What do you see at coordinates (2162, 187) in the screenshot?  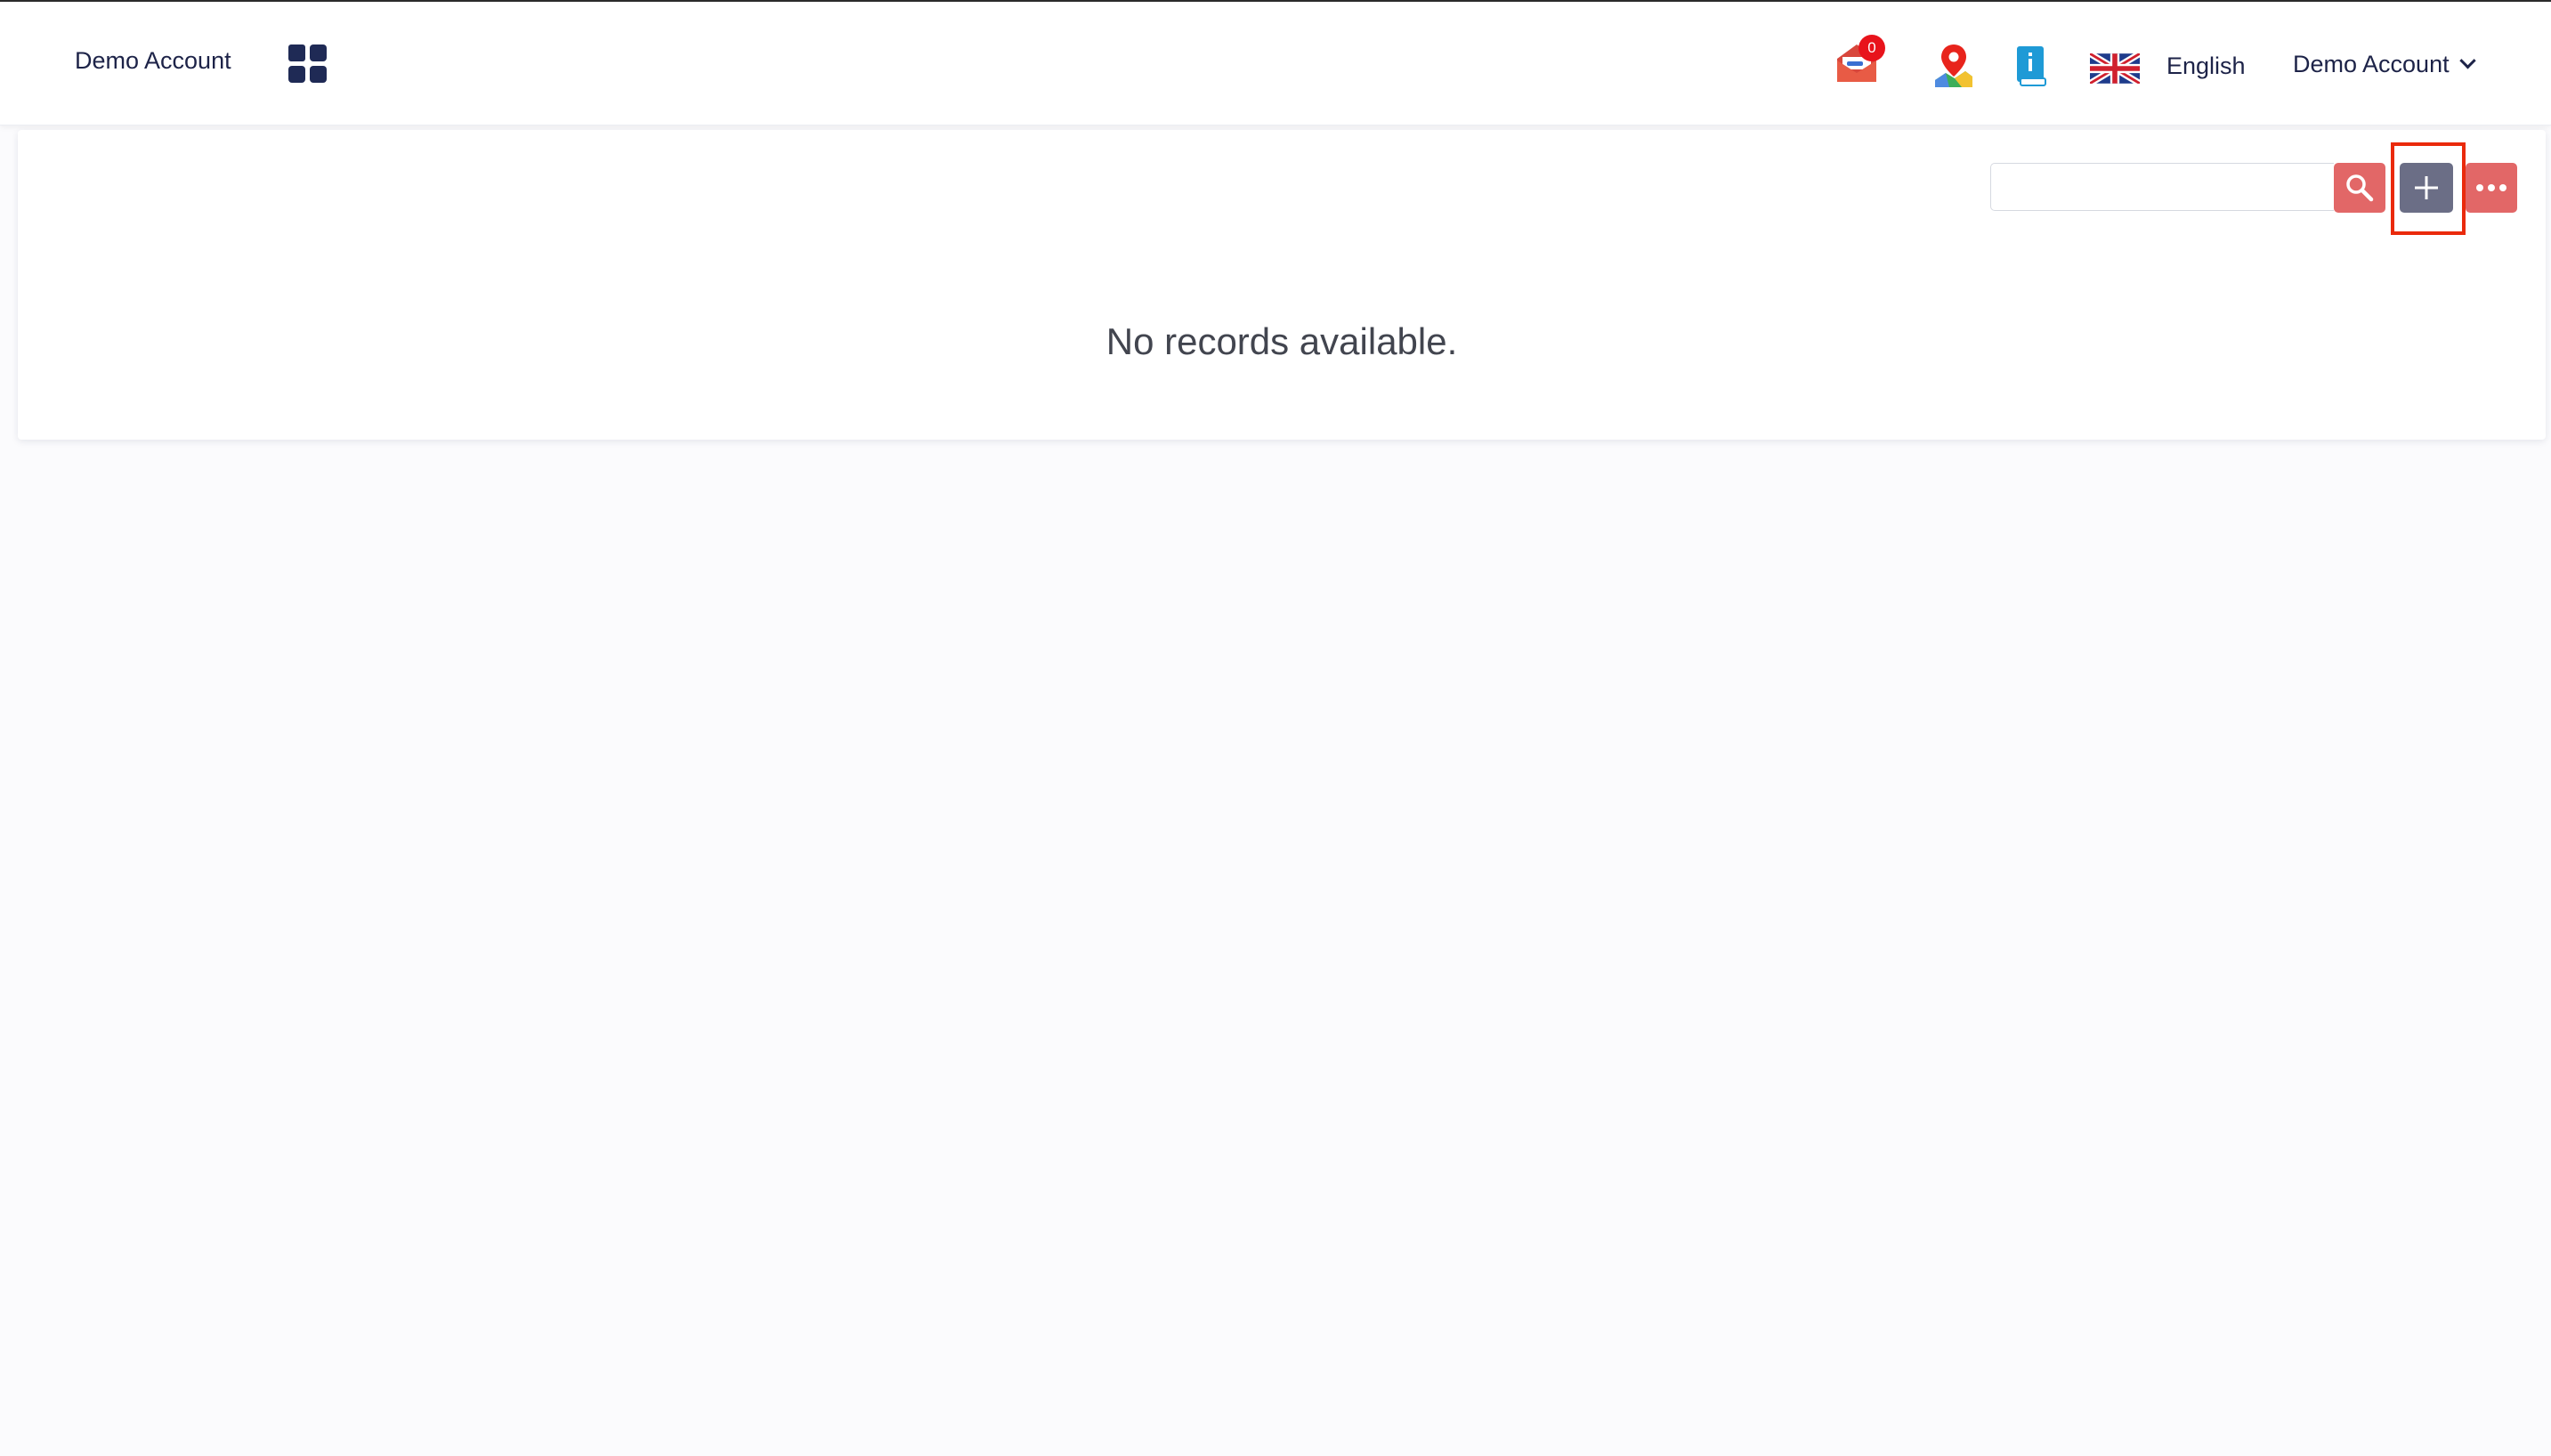 I see `search-input` at bounding box center [2162, 187].